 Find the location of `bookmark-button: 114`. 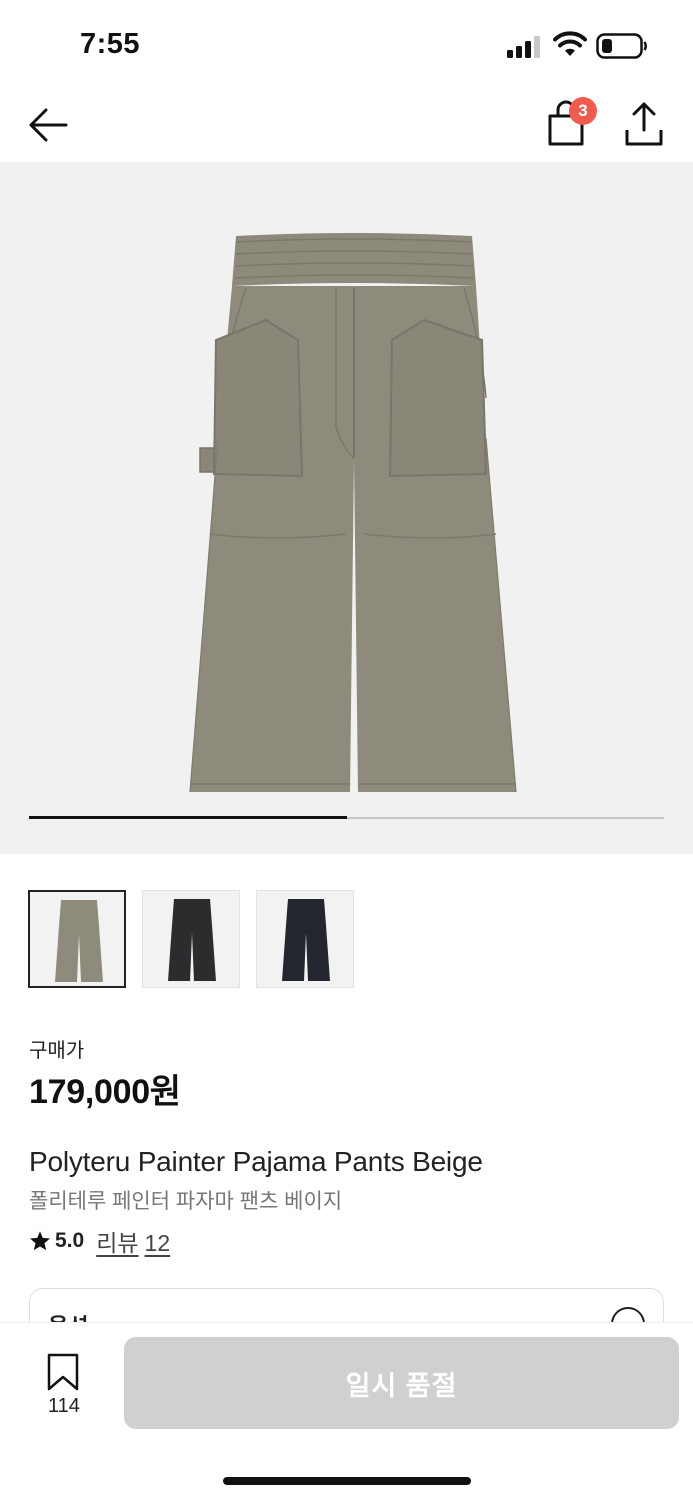

bookmark-button: 114 is located at coordinates (64, 1384).